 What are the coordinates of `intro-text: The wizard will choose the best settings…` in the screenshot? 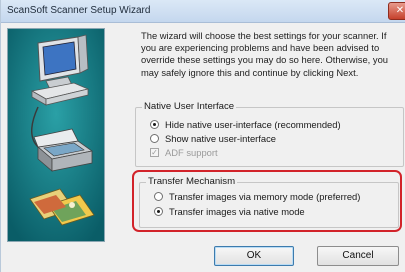 It's located at (265, 54).